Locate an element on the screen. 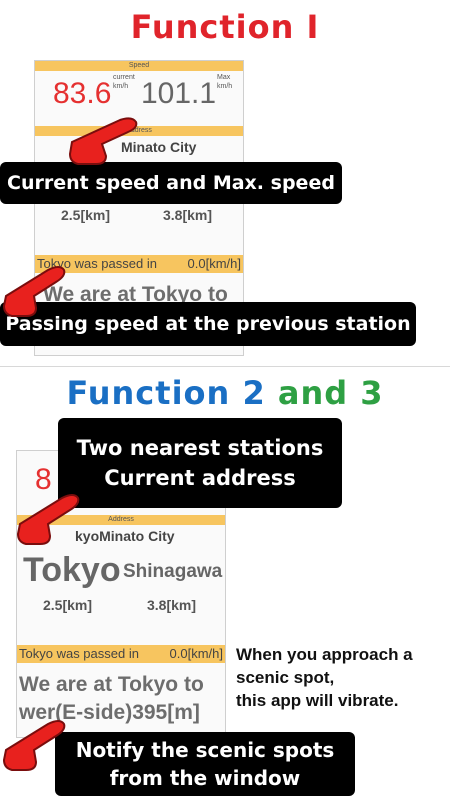  passed-bar-2: Tokyo was passed in 0.0[km/h] is located at coordinates (121, 654).